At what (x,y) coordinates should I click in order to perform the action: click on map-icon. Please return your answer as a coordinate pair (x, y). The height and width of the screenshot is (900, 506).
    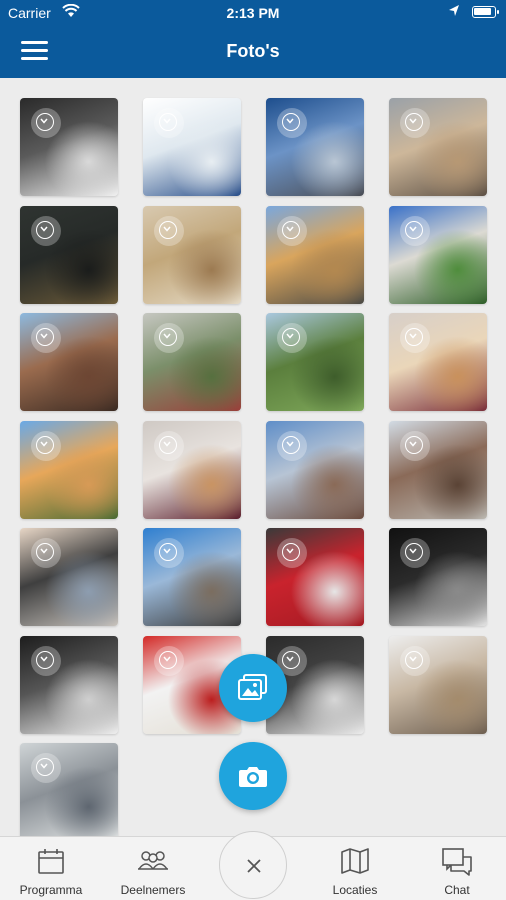
    Looking at the image, I should click on (355, 861).